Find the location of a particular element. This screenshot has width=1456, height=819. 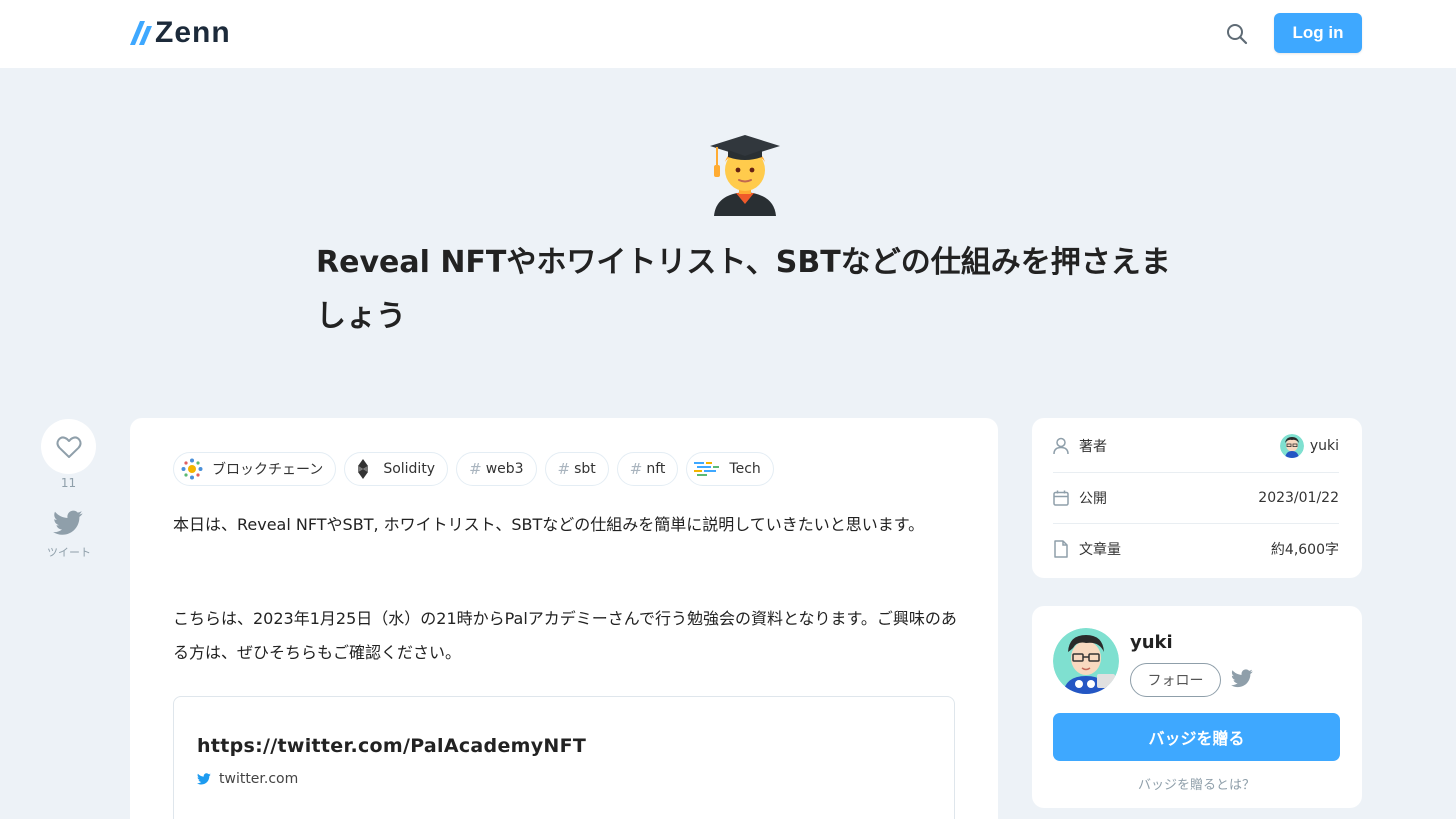

zenn-logo: Zenn is located at coordinates (180, 33).